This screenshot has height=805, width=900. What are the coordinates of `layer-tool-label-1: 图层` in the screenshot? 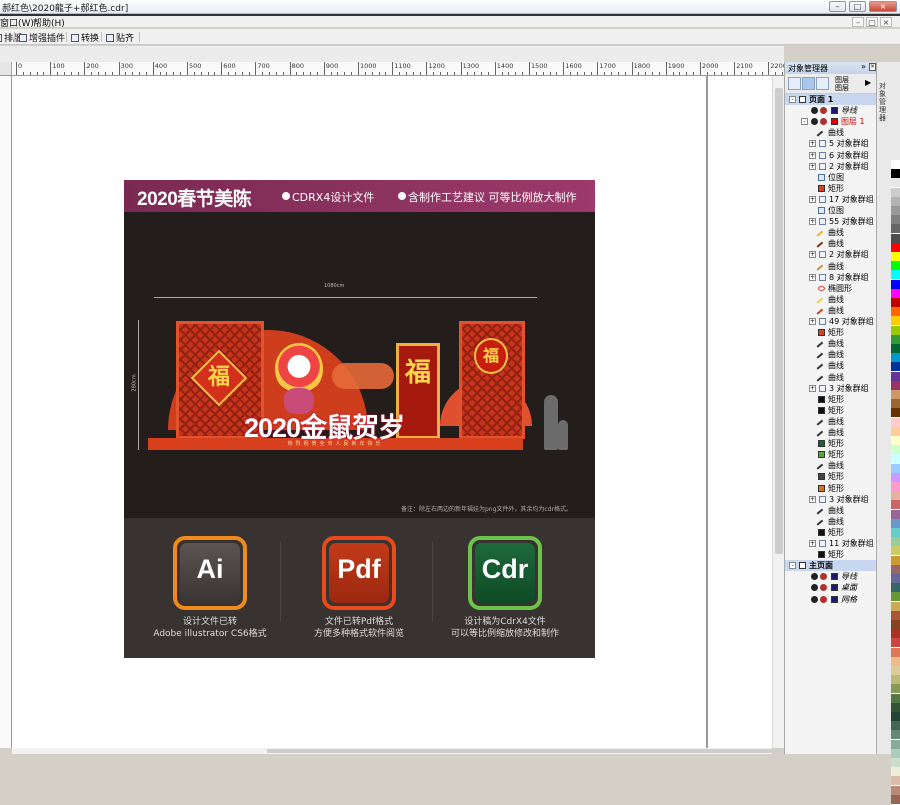 It's located at (842, 80).